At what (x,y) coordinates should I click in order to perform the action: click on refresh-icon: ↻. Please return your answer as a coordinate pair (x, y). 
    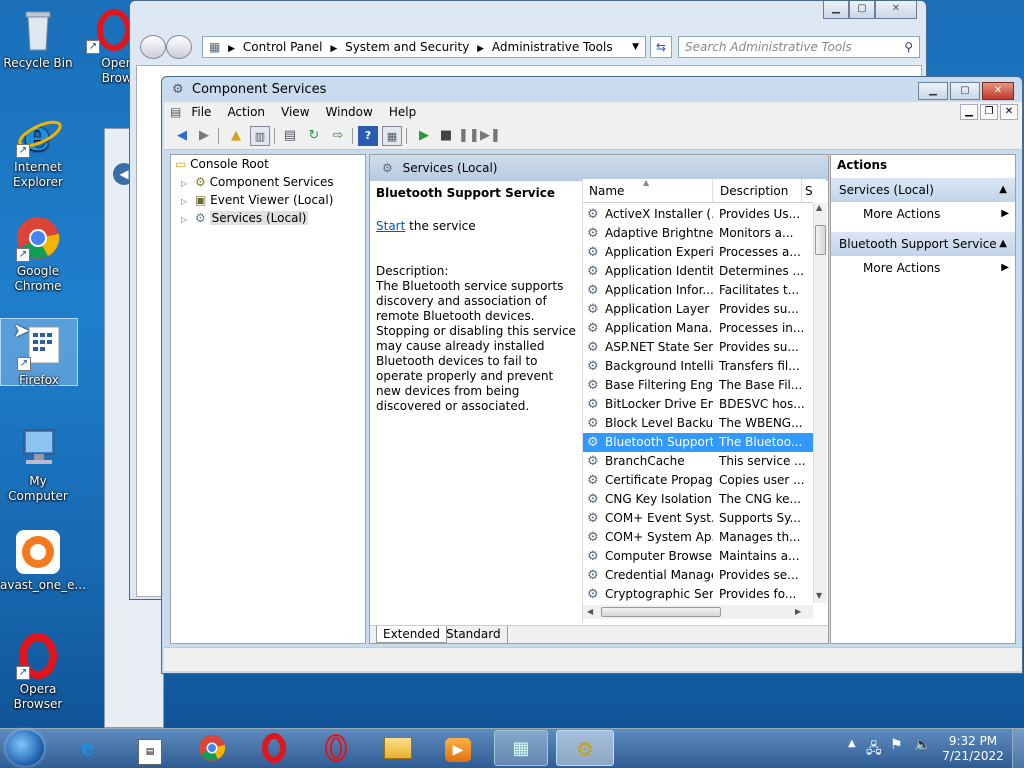
    Looking at the image, I should click on (314, 136).